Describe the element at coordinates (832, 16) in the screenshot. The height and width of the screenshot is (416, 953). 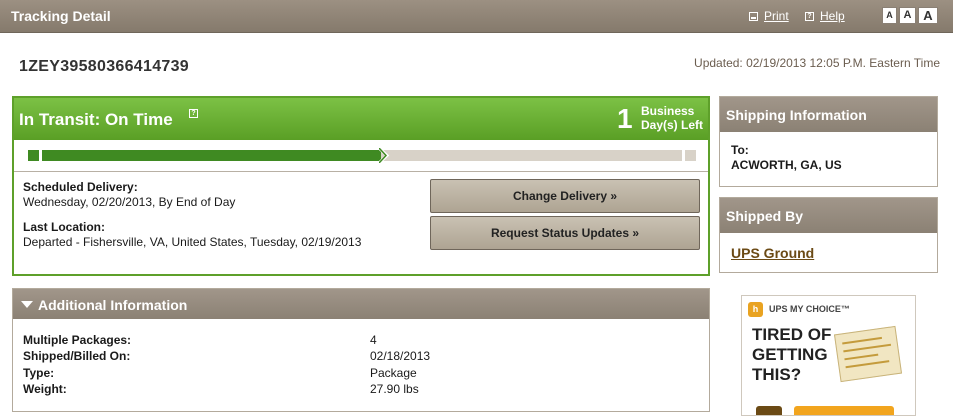
I see `help-label: Help` at that location.